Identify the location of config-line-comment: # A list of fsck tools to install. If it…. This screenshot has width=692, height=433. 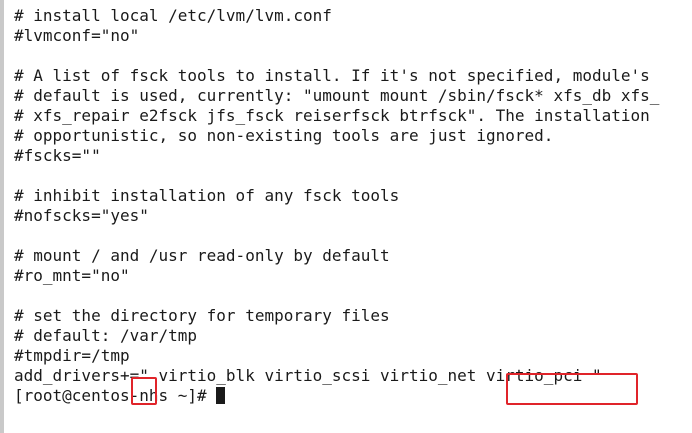
(332, 75).